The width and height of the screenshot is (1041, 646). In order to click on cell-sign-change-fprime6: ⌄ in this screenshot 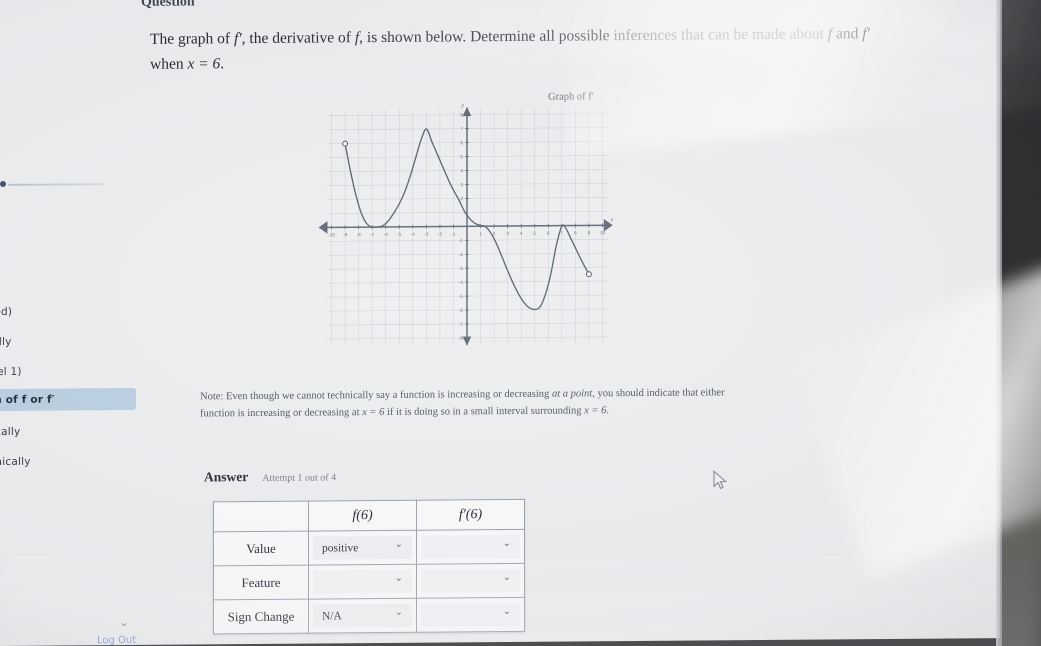, I will do `click(470, 615)`.